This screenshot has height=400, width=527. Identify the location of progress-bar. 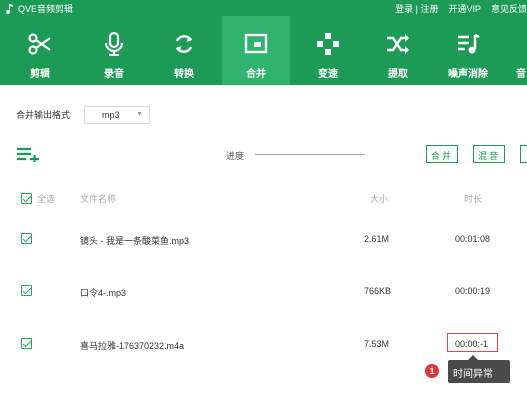
(310, 154).